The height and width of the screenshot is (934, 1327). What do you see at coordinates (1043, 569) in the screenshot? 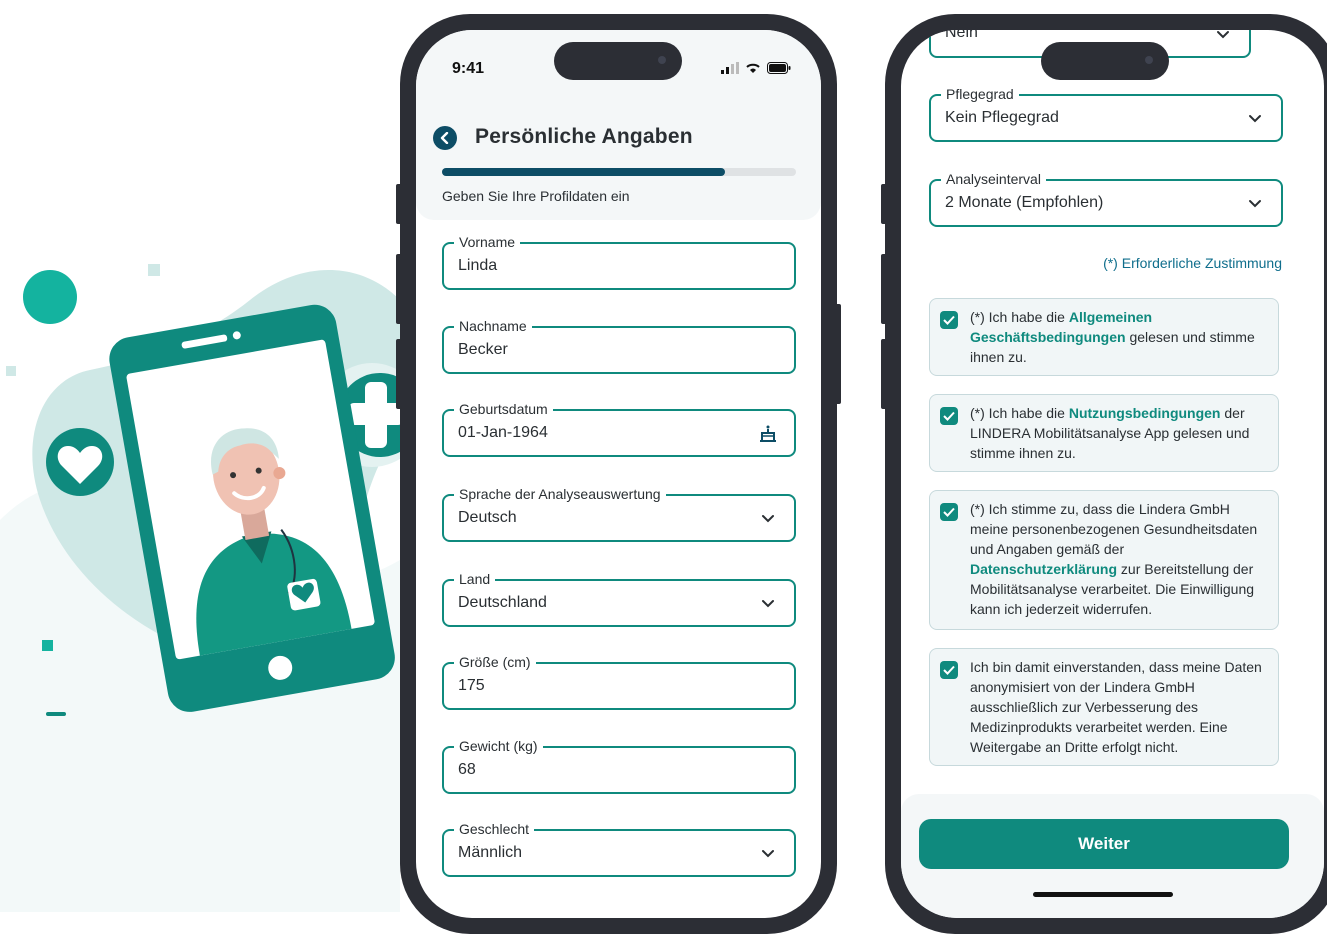
I see `privacy-policy-link: Datenschutzerklärung` at bounding box center [1043, 569].